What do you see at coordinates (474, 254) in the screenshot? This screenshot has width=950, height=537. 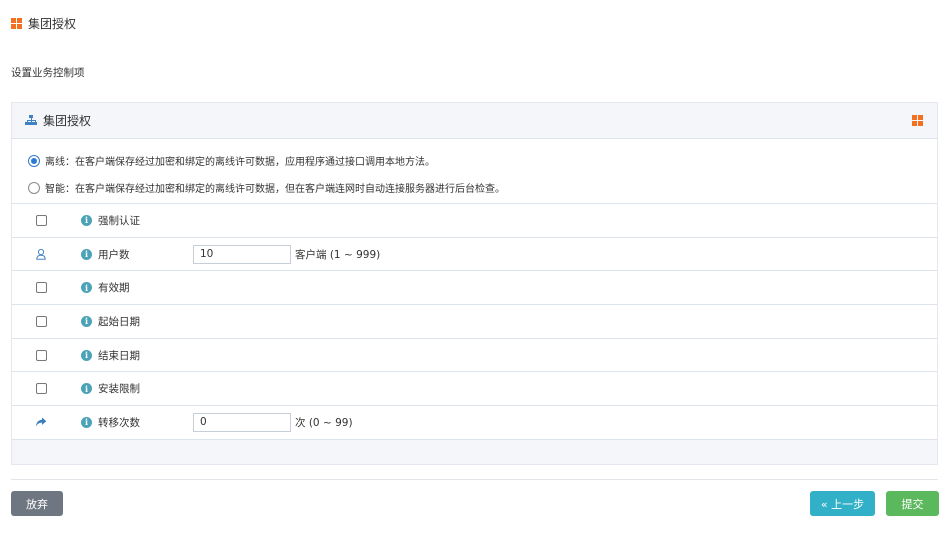 I see `row-user-count: i 用户数 客户端 (1 ~ 999)` at bounding box center [474, 254].